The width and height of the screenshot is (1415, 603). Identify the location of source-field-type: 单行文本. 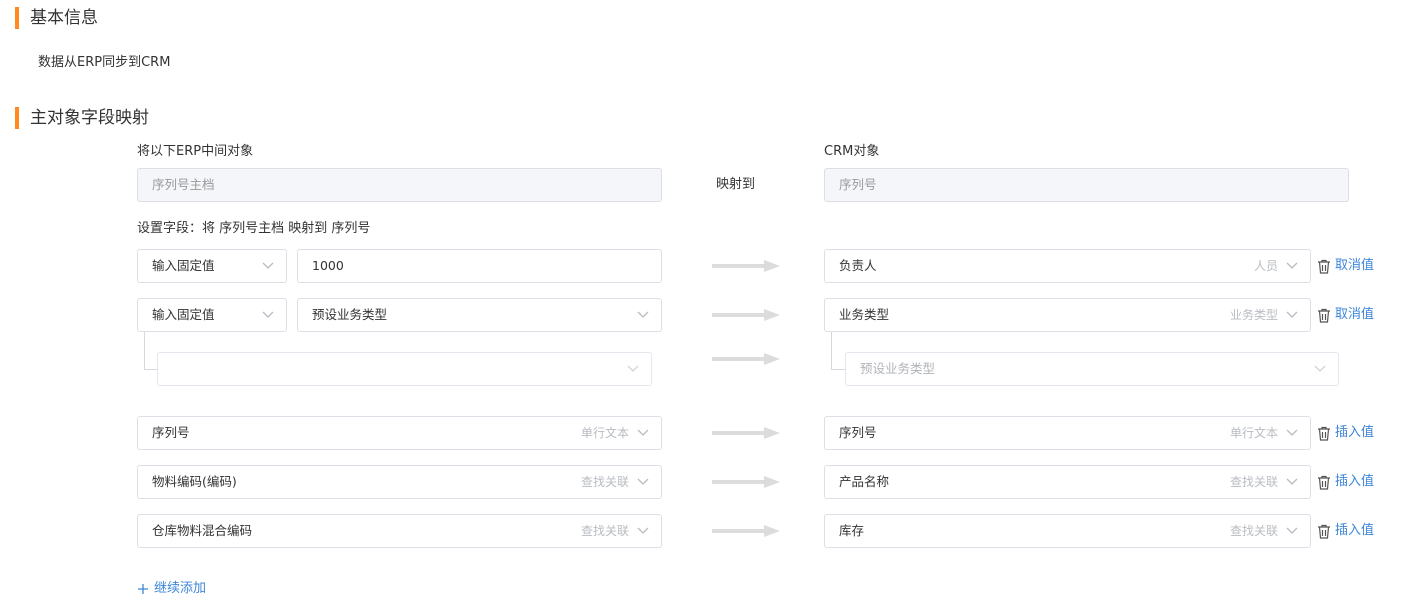
(604, 433).